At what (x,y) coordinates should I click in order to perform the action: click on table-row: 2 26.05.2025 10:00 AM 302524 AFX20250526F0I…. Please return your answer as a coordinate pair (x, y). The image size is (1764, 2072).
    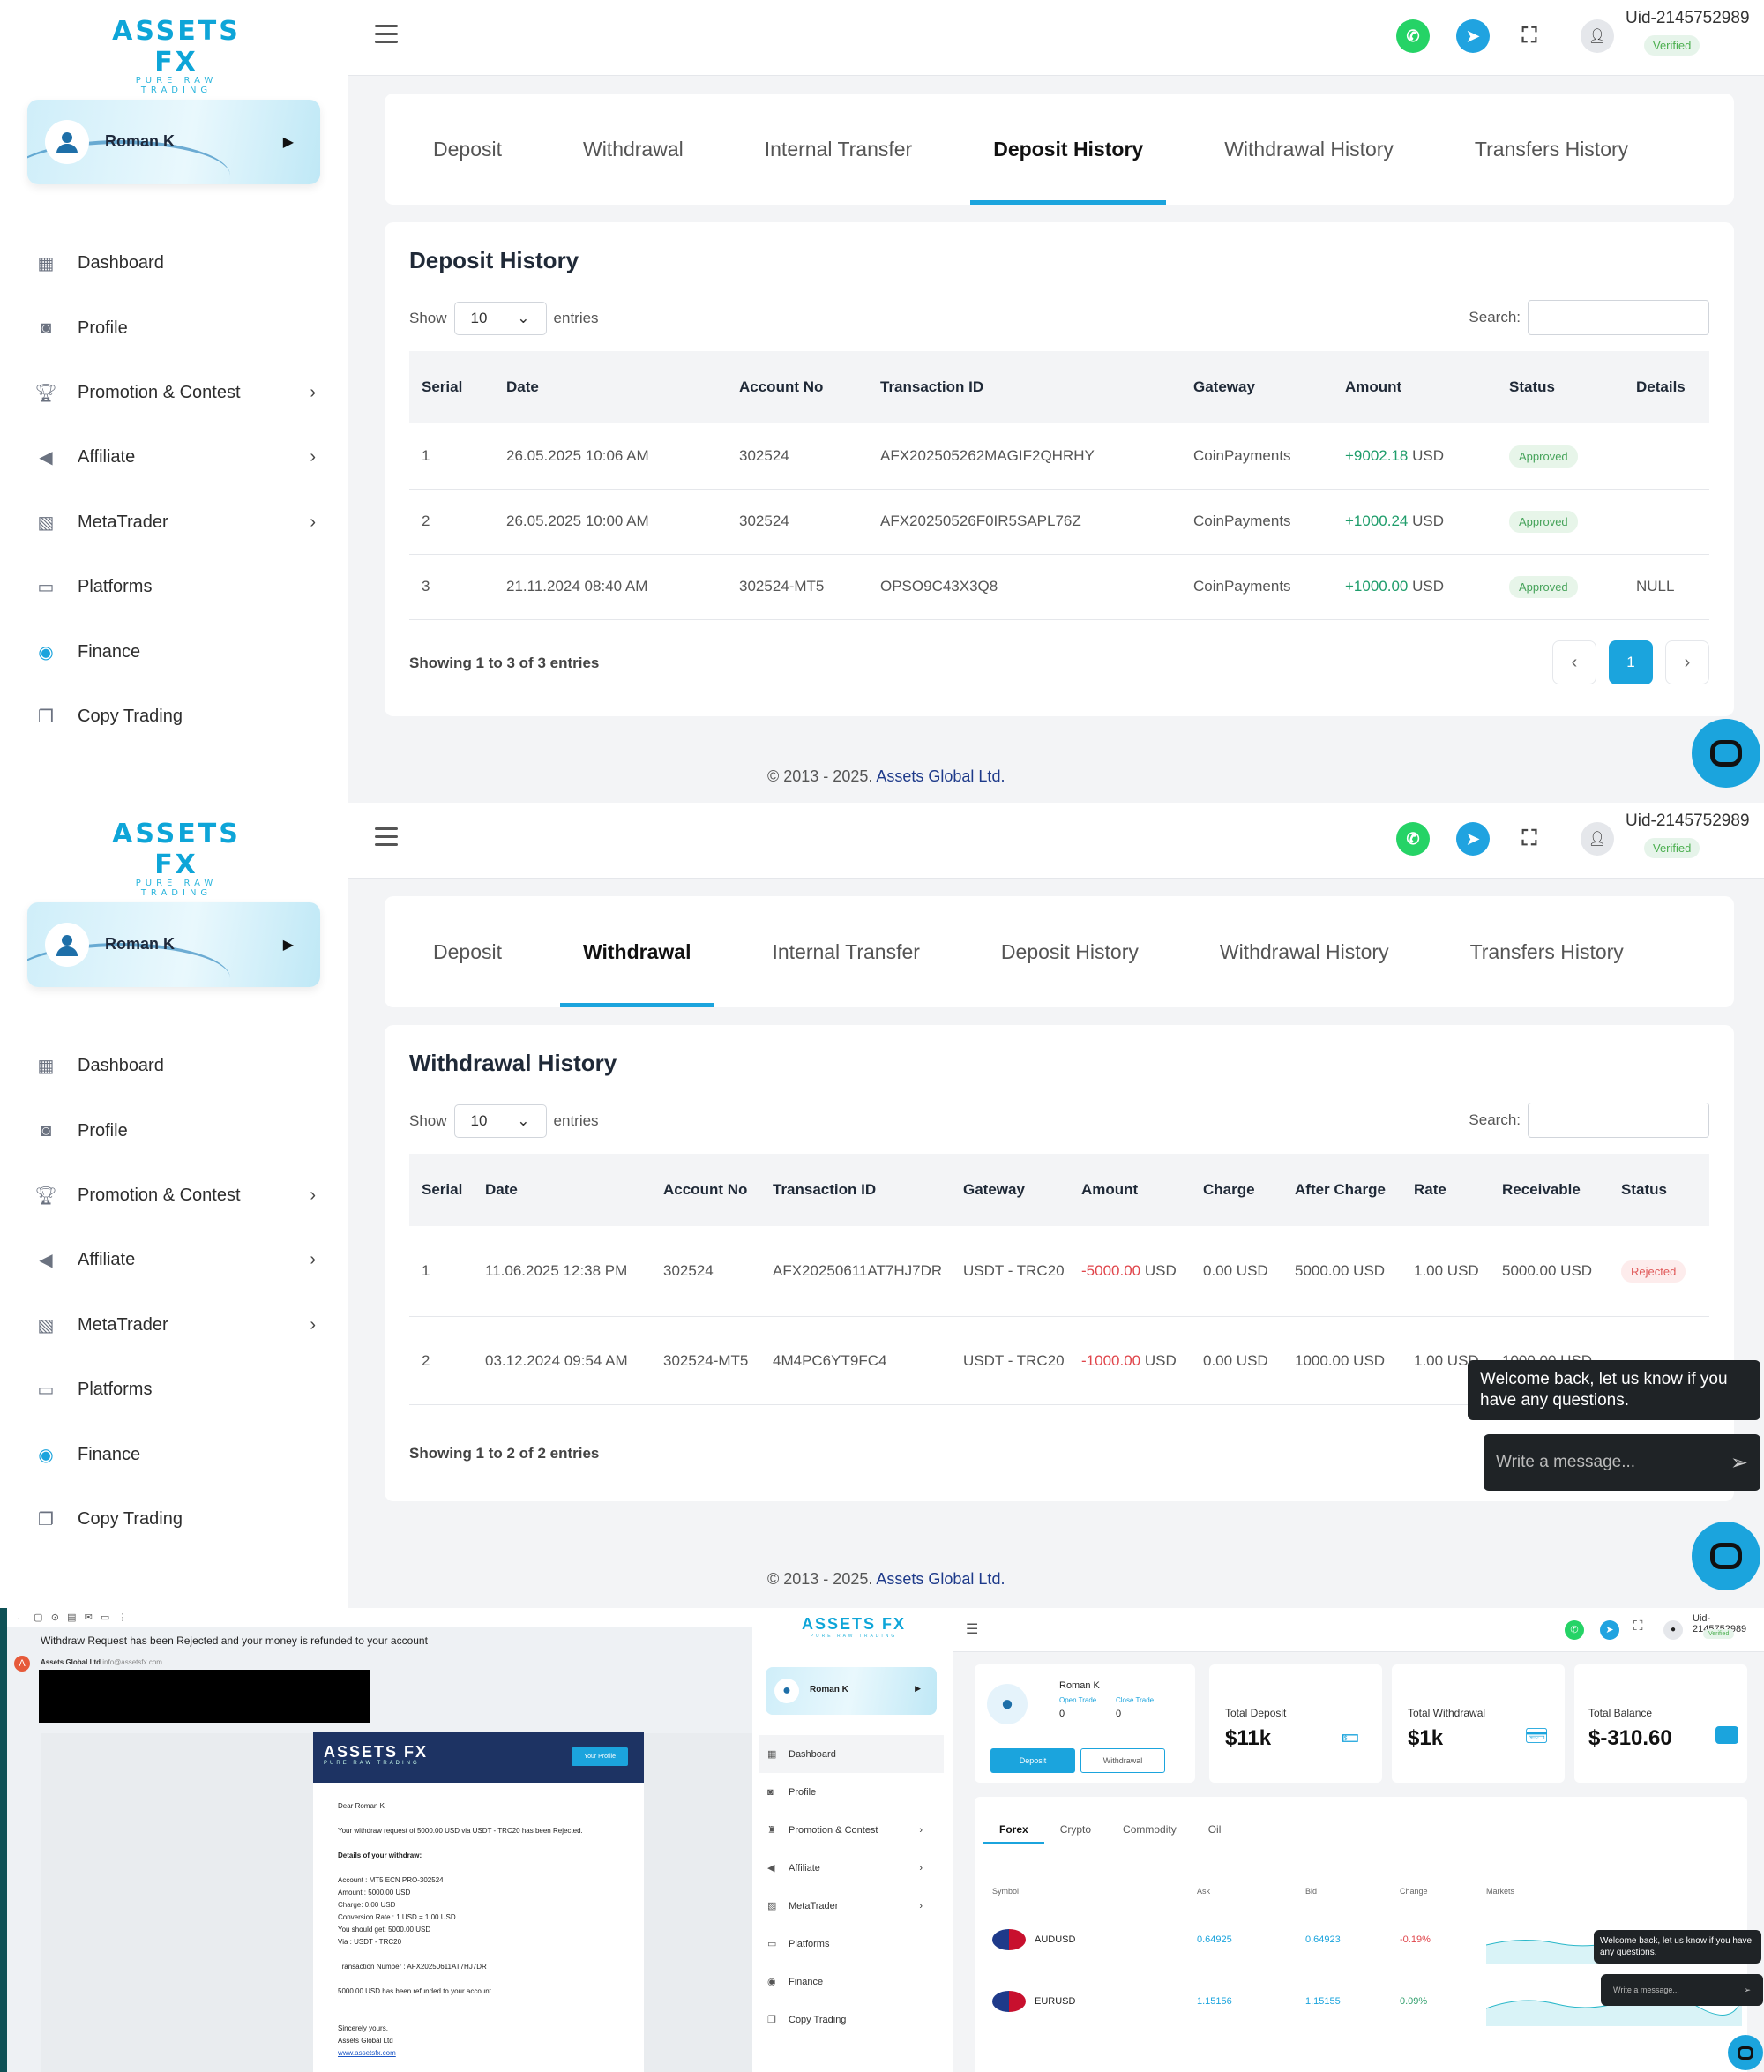
    Looking at the image, I should click on (1059, 522).